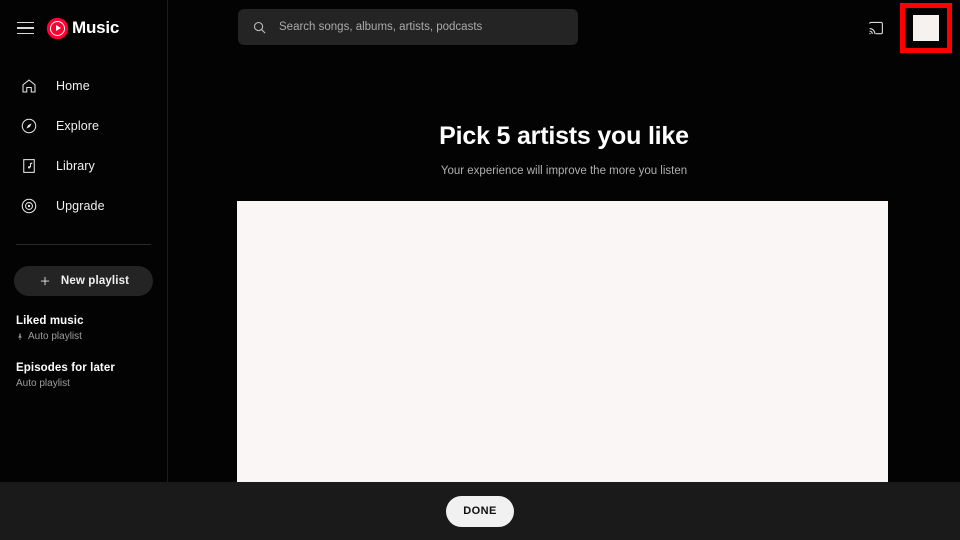 The width and height of the screenshot is (960, 540). What do you see at coordinates (876, 28) in the screenshot?
I see `cast-icon` at bounding box center [876, 28].